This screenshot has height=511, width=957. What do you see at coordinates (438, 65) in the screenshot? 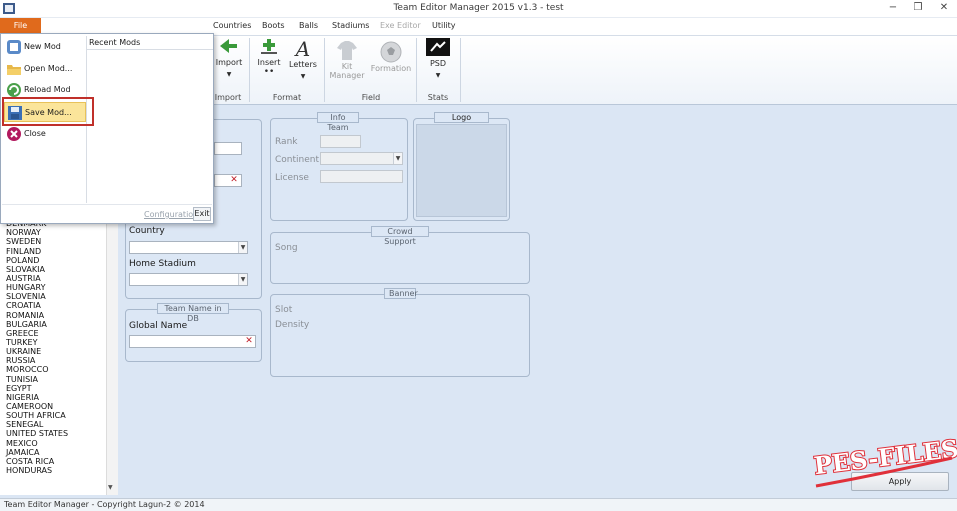
I see `psd-button: PSD ▼` at bounding box center [438, 65].